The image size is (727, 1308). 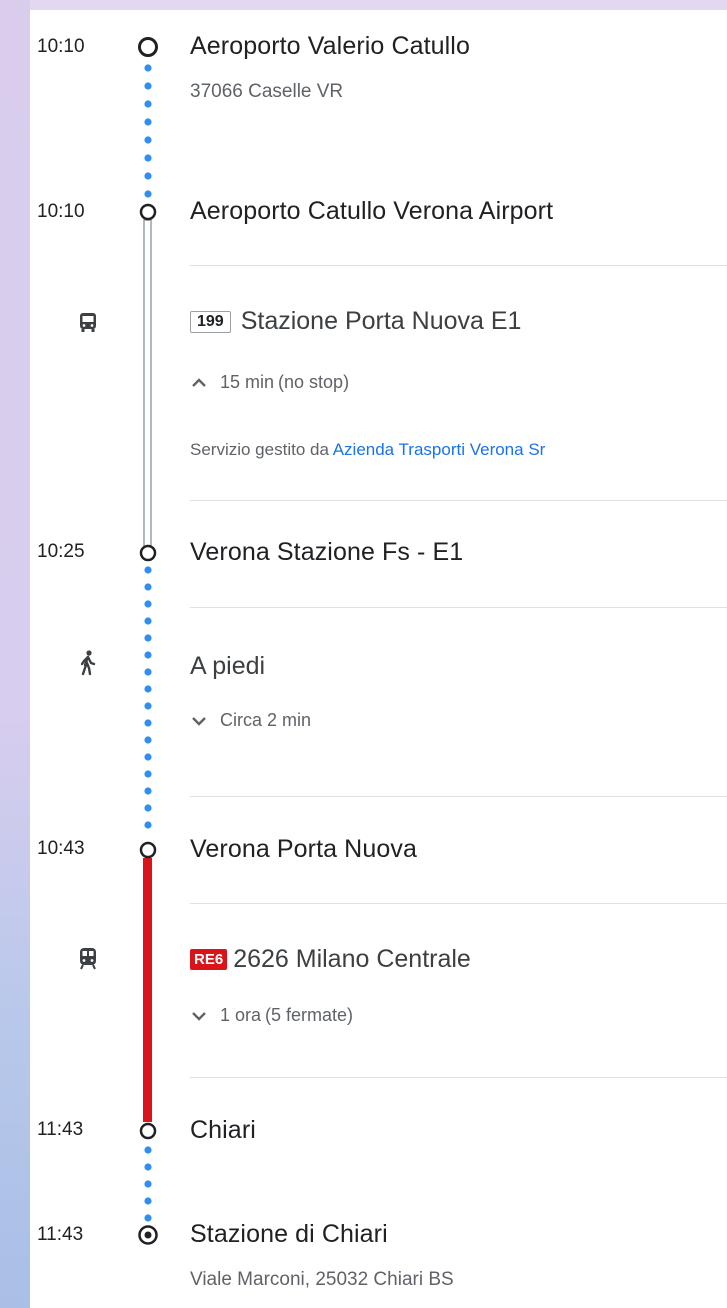 I want to click on train-stop-time: 10:43, so click(x=61, y=848).